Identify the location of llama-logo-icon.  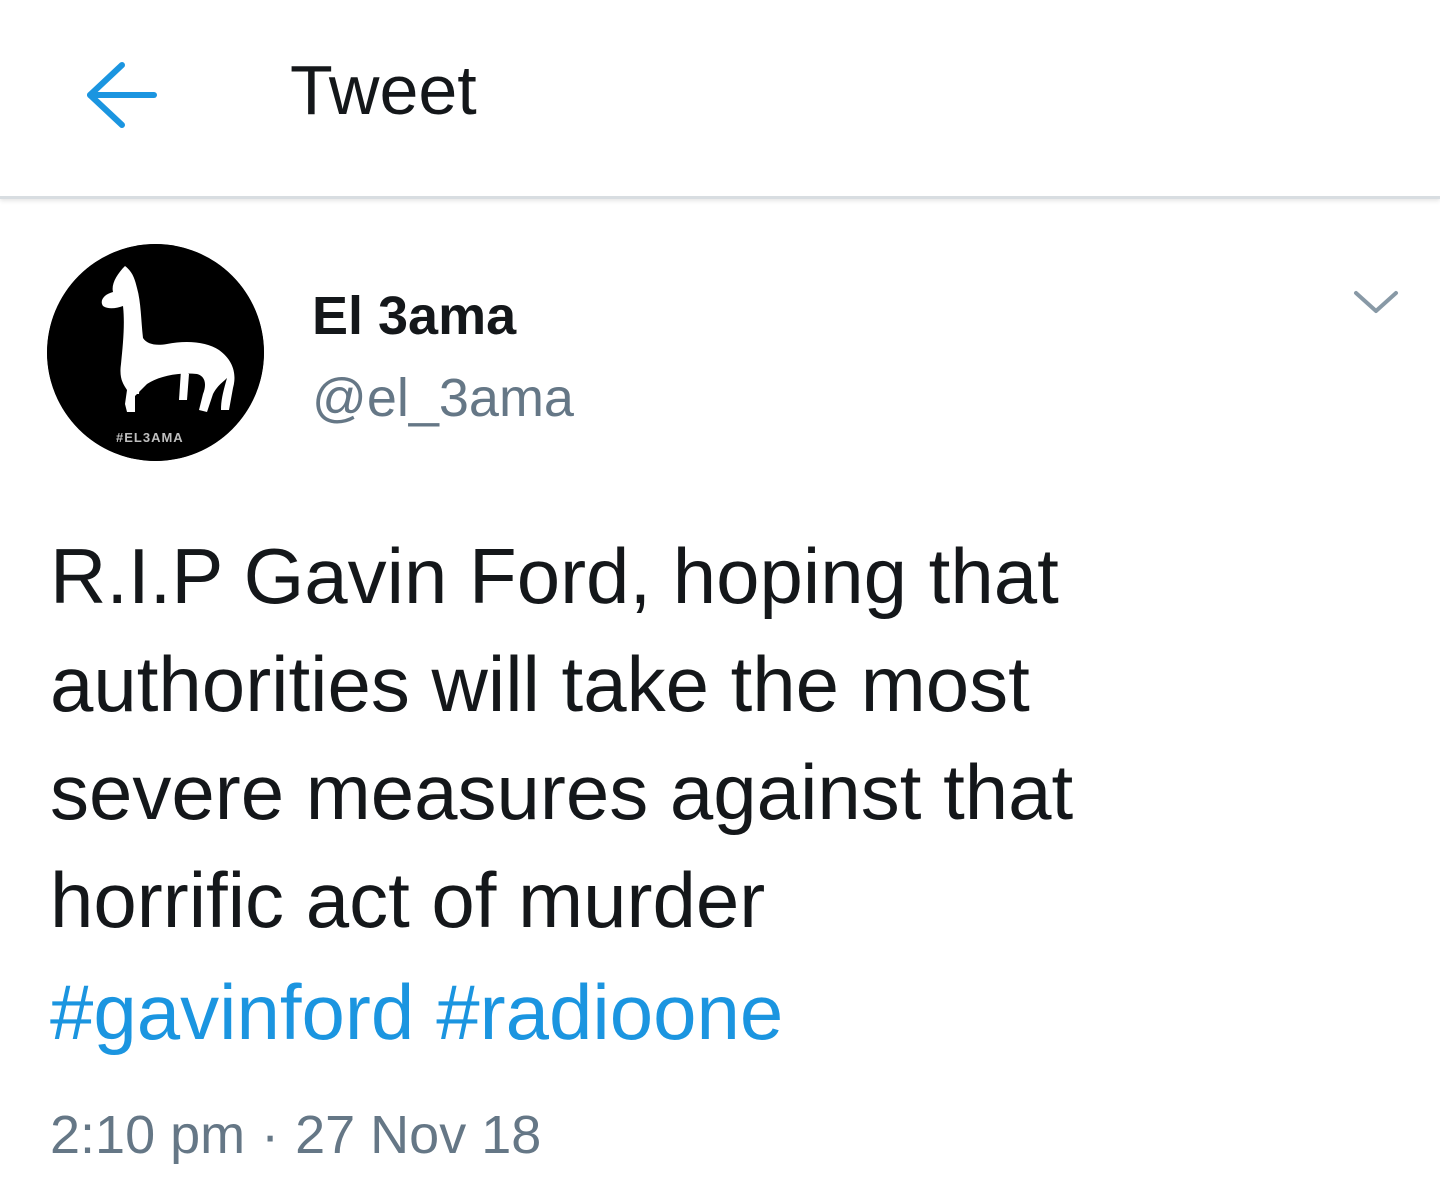
(155, 352).